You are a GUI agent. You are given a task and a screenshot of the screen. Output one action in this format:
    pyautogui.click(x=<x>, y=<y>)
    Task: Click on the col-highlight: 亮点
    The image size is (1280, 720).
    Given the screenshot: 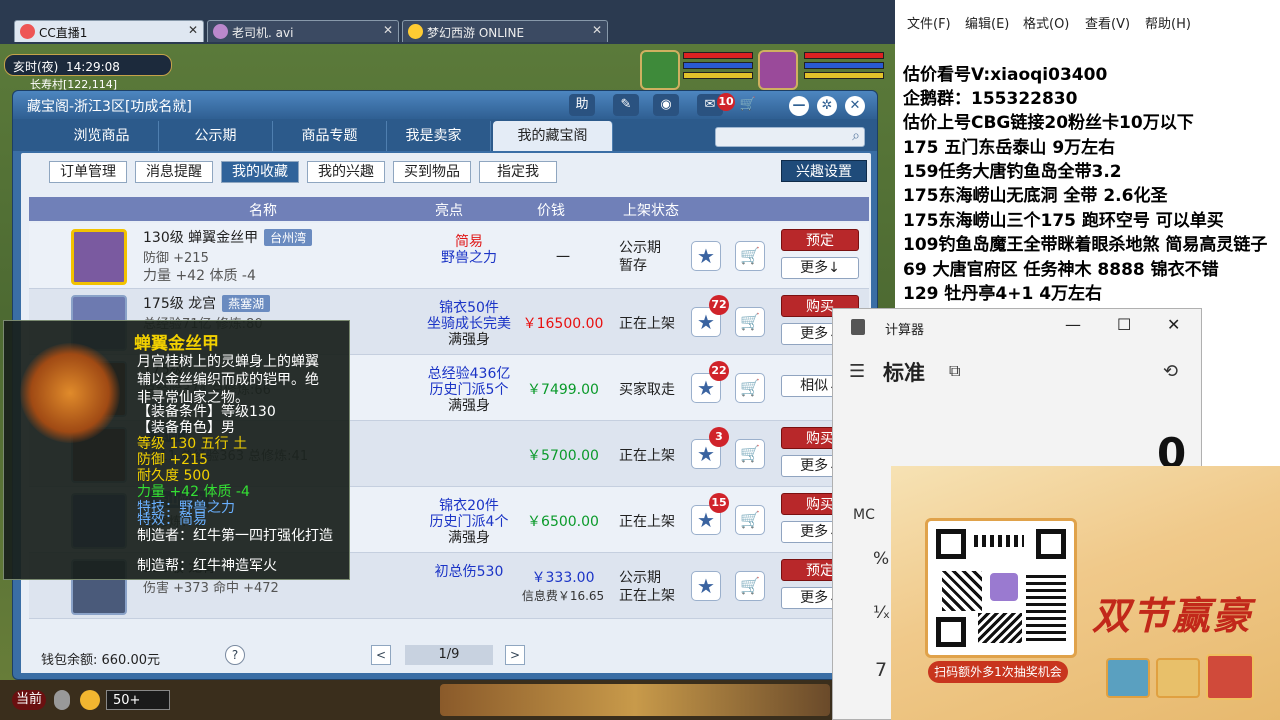 What is the action you would take?
    pyautogui.click(x=449, y=211)
    